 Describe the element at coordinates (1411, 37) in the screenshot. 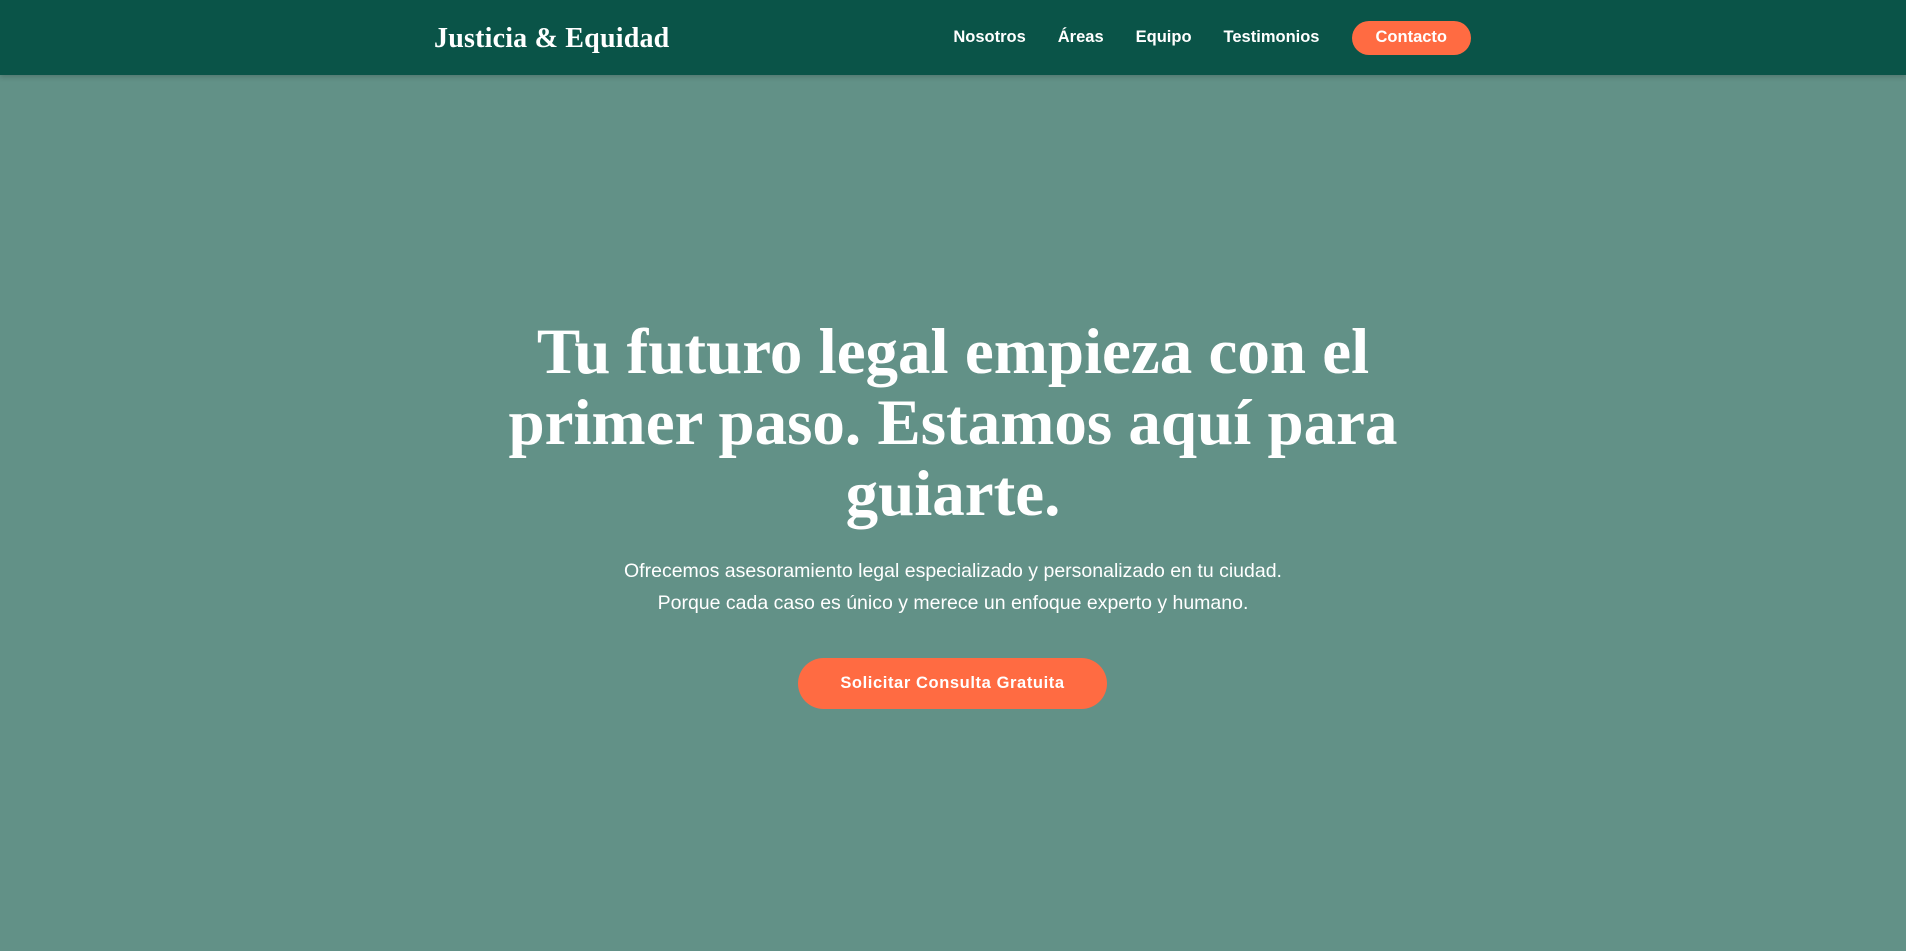

I see `contact-button: Contacto` at that location.